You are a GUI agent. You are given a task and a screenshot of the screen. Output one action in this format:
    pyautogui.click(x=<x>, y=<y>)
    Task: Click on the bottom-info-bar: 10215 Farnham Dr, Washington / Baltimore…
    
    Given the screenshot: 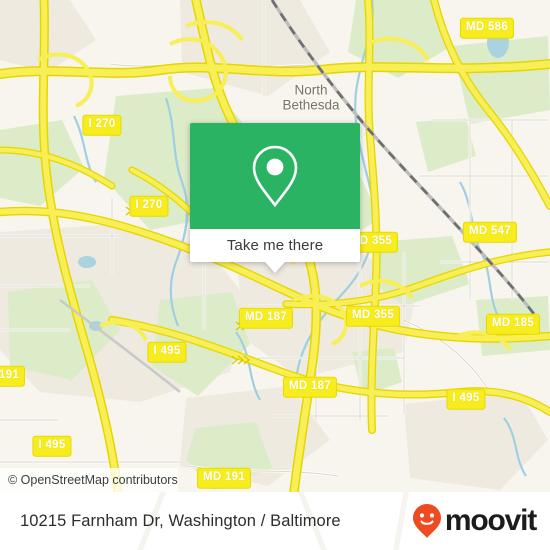 What is the action you would take?
    pyautogui.click(x=275, y=521)
    